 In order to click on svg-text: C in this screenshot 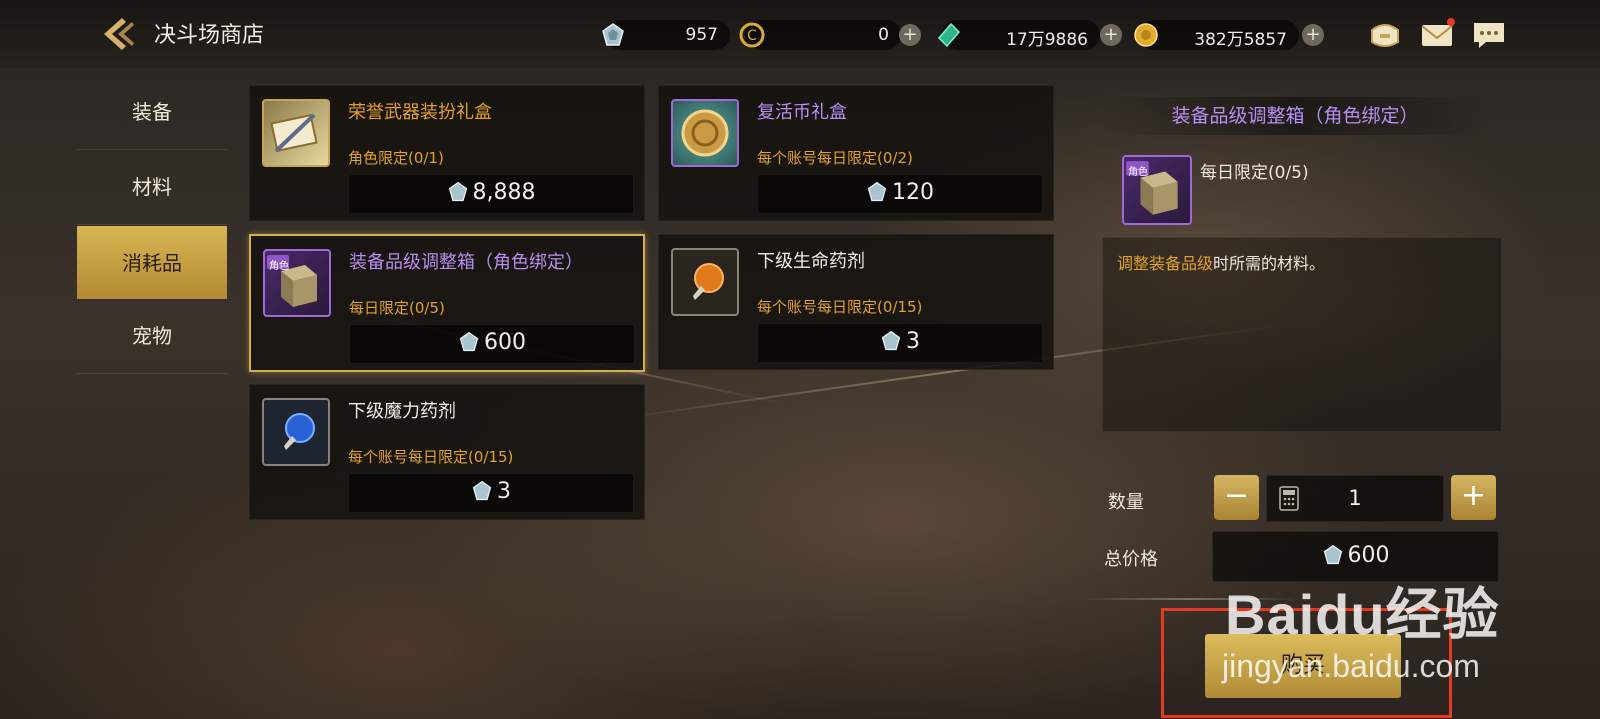, I will do `click(752, 36)`.